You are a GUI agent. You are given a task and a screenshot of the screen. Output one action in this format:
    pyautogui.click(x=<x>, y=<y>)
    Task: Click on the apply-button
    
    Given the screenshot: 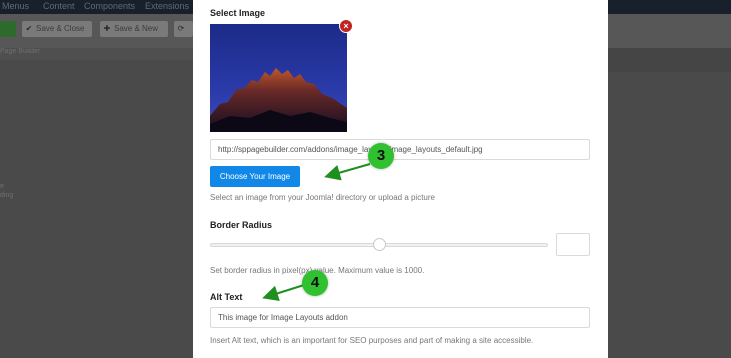 What is the action you would take?
    pyautogui.click(x=8, y=29)
    